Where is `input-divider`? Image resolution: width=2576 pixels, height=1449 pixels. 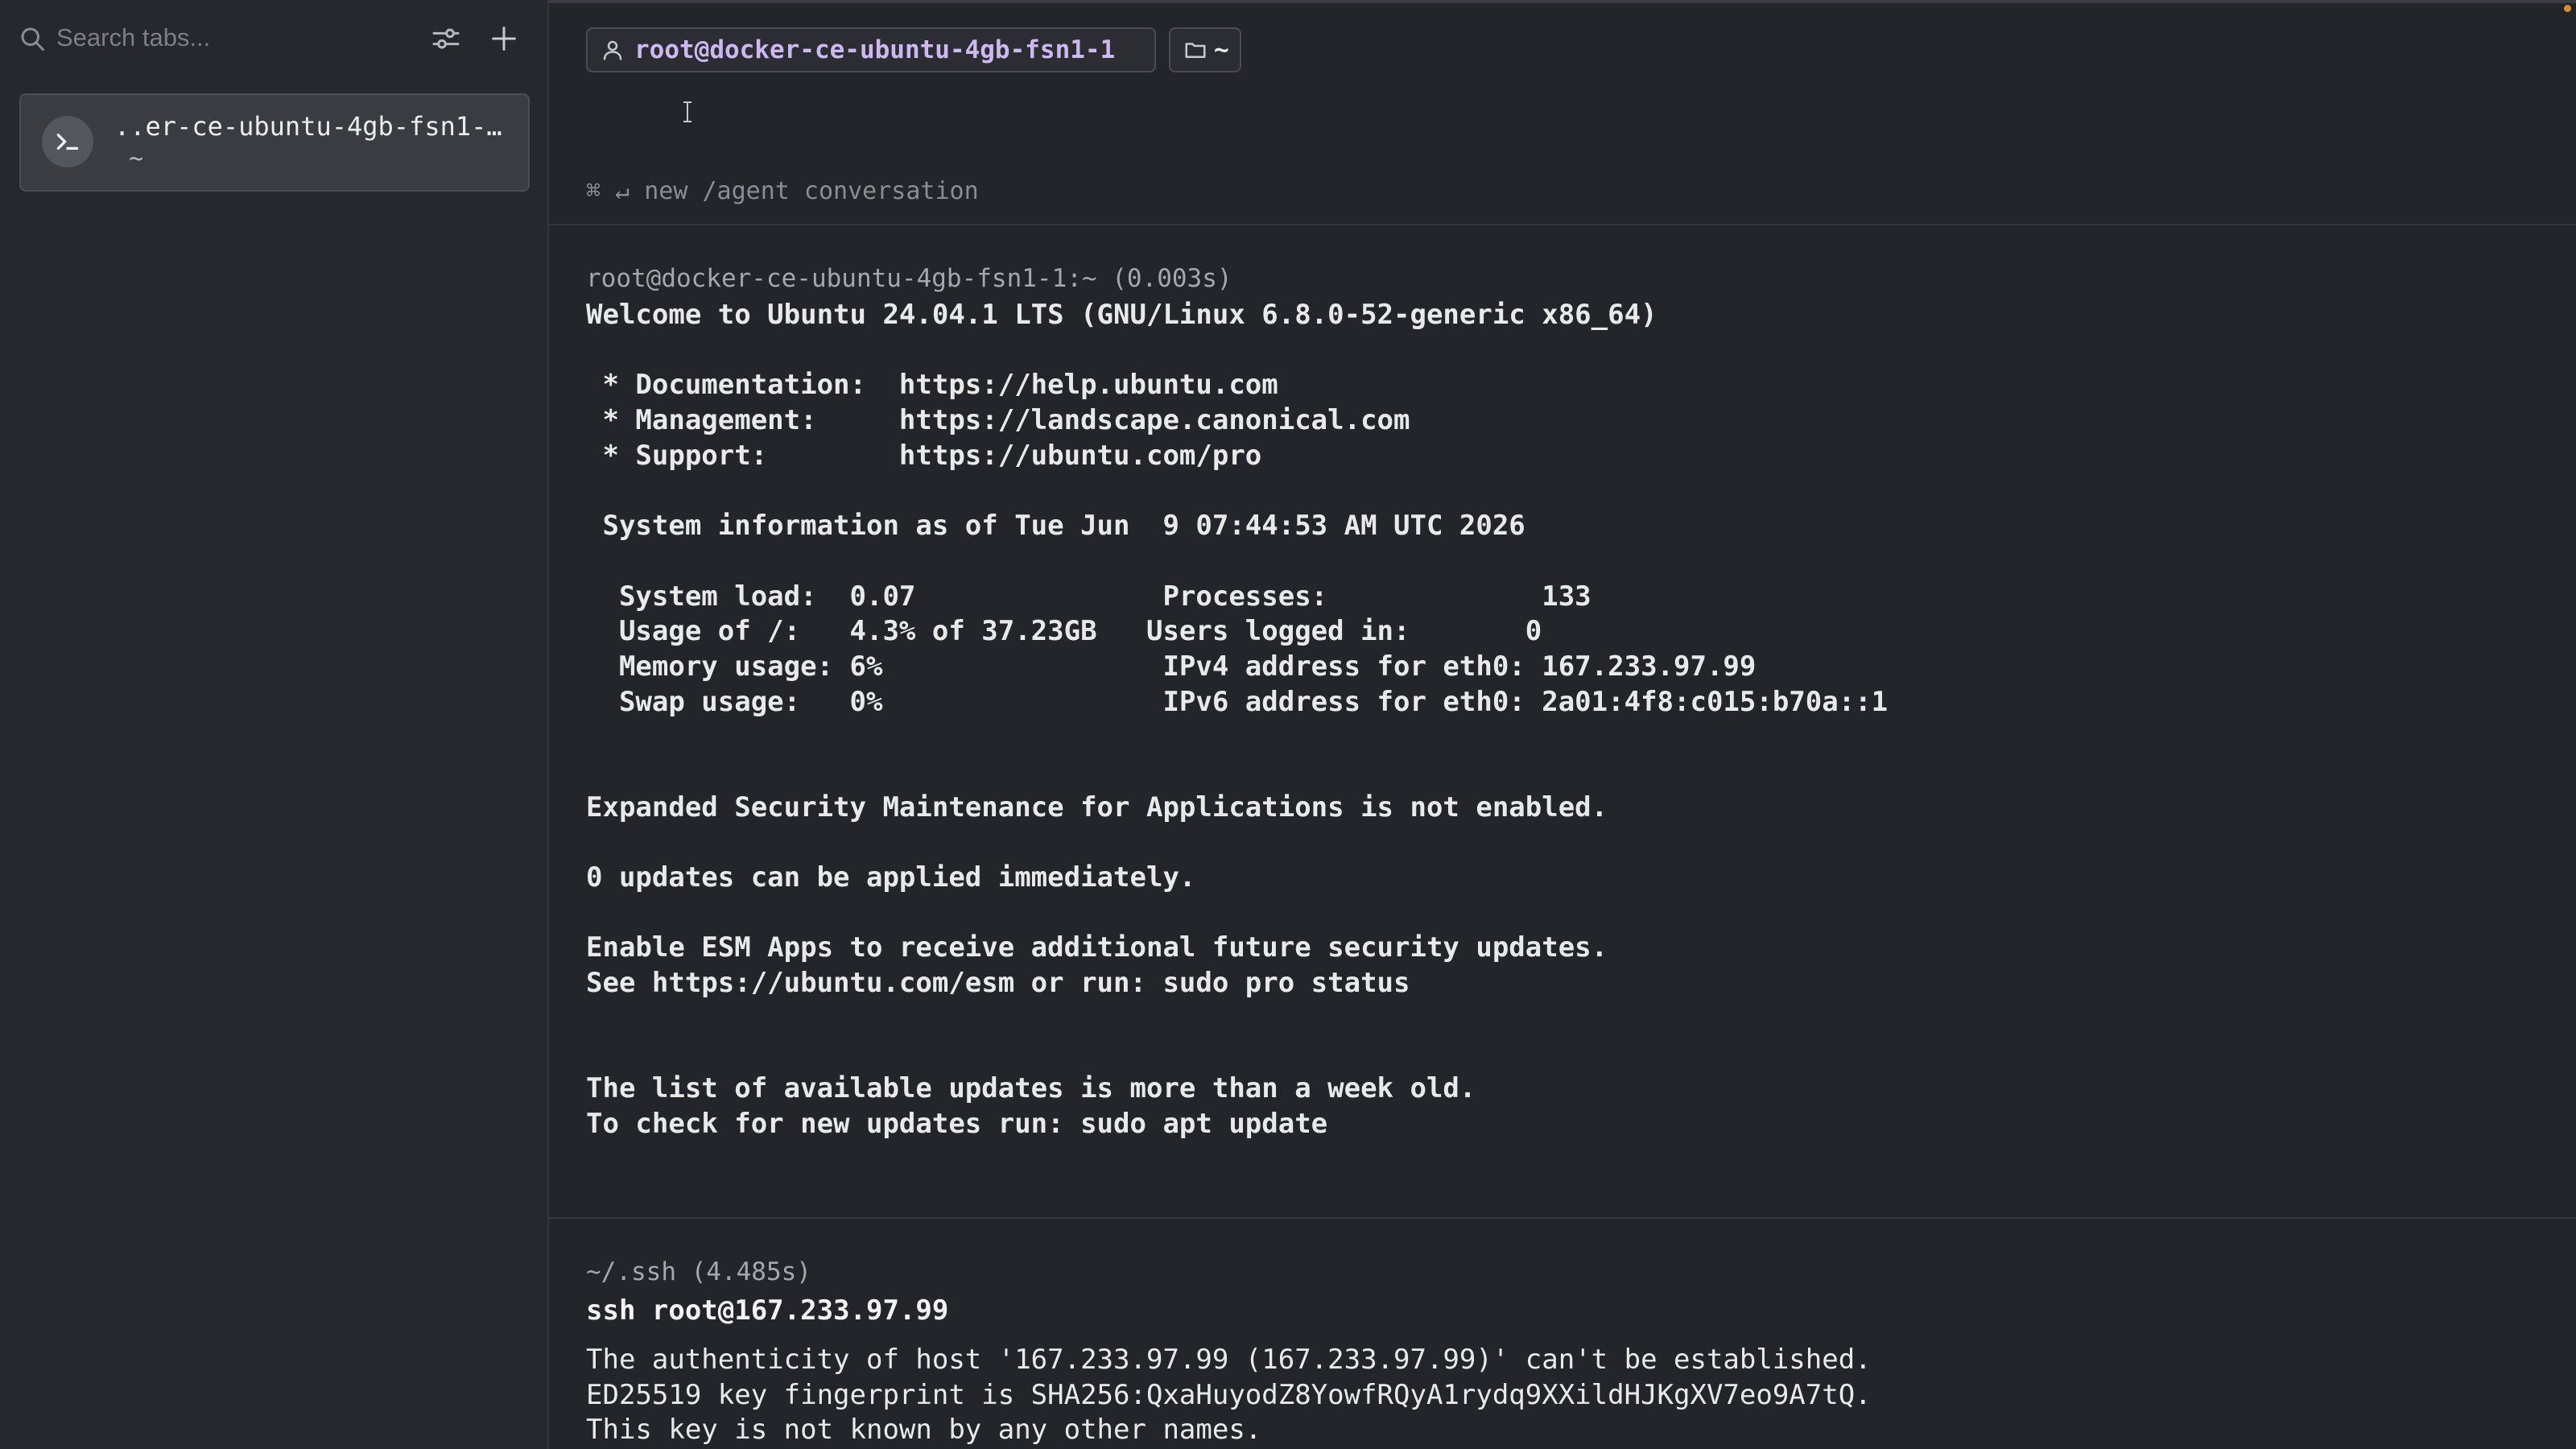
input-divider is located at coordinates (1562, 224).